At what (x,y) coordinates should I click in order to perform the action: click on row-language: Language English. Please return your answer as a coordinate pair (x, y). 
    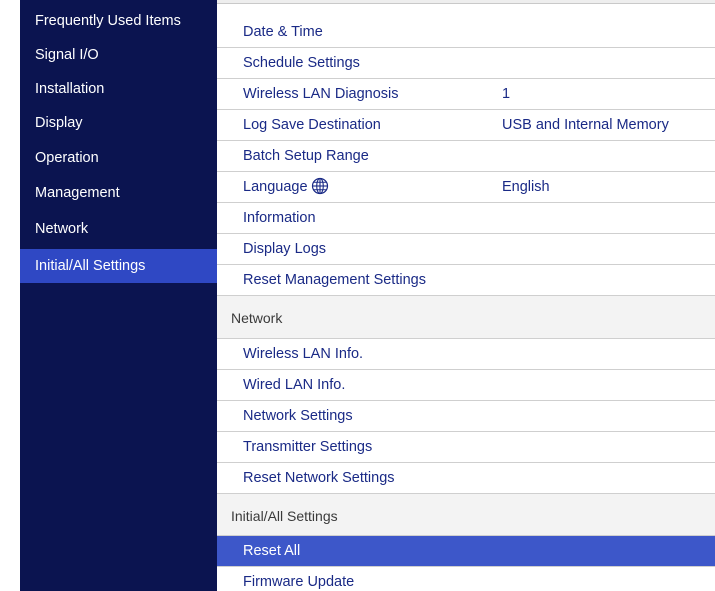
    Looking at the image, I should click on (466, 187).